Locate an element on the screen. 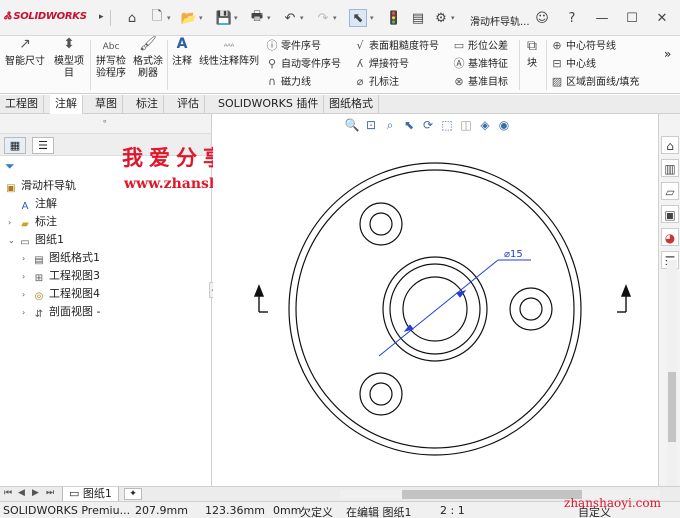 The width and height of the screenshot is (680, 518). area-hatch-button: ▨ 区域剖面线/填充 is located at coordinates (595, 82).